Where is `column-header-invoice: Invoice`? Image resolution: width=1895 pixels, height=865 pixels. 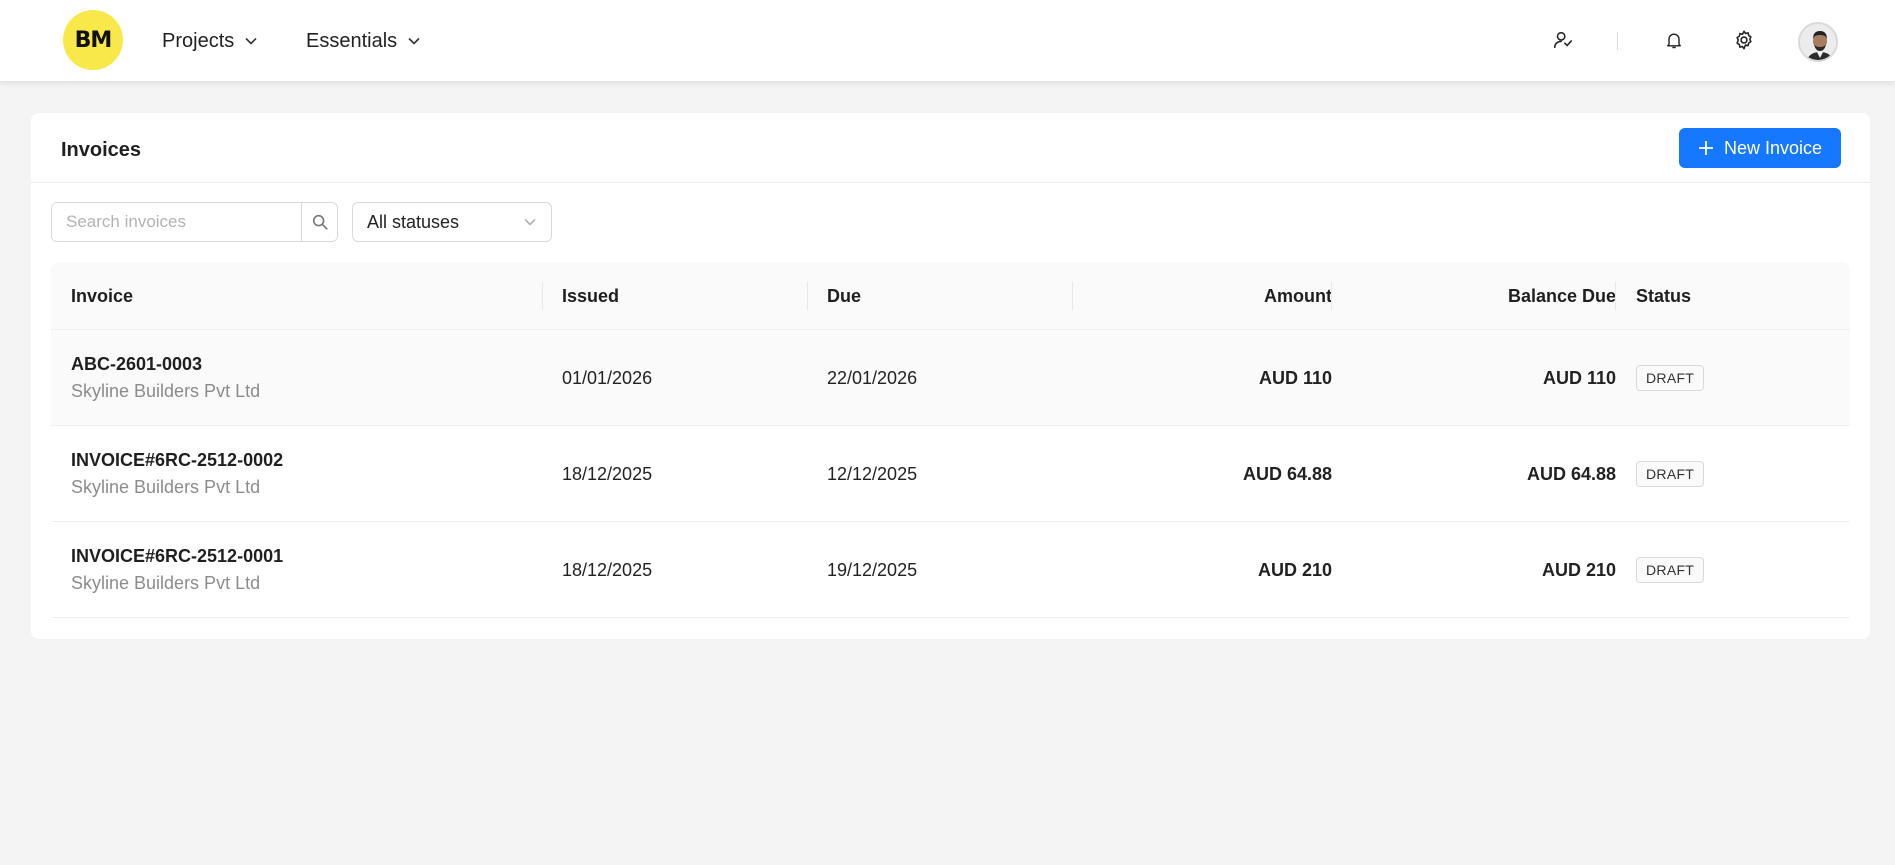 column-header-invoice: Invoice is located at coordinates (102, 296).